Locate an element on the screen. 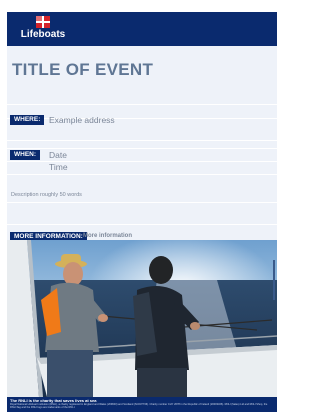 This screenshot has height=414, width=320. event-description: Description roughly 50 words is located at coordinates (46, 195).